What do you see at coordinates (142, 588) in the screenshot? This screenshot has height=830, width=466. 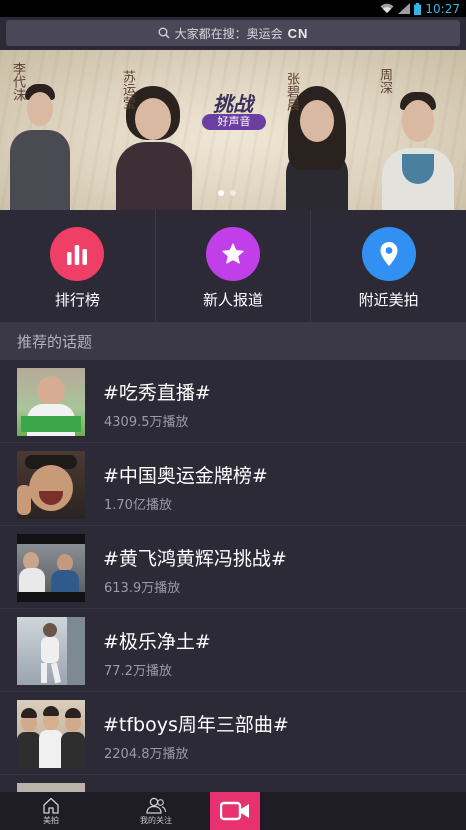 I see `topic-play-count: 613.9万播放` at bounding box center [142, 588].